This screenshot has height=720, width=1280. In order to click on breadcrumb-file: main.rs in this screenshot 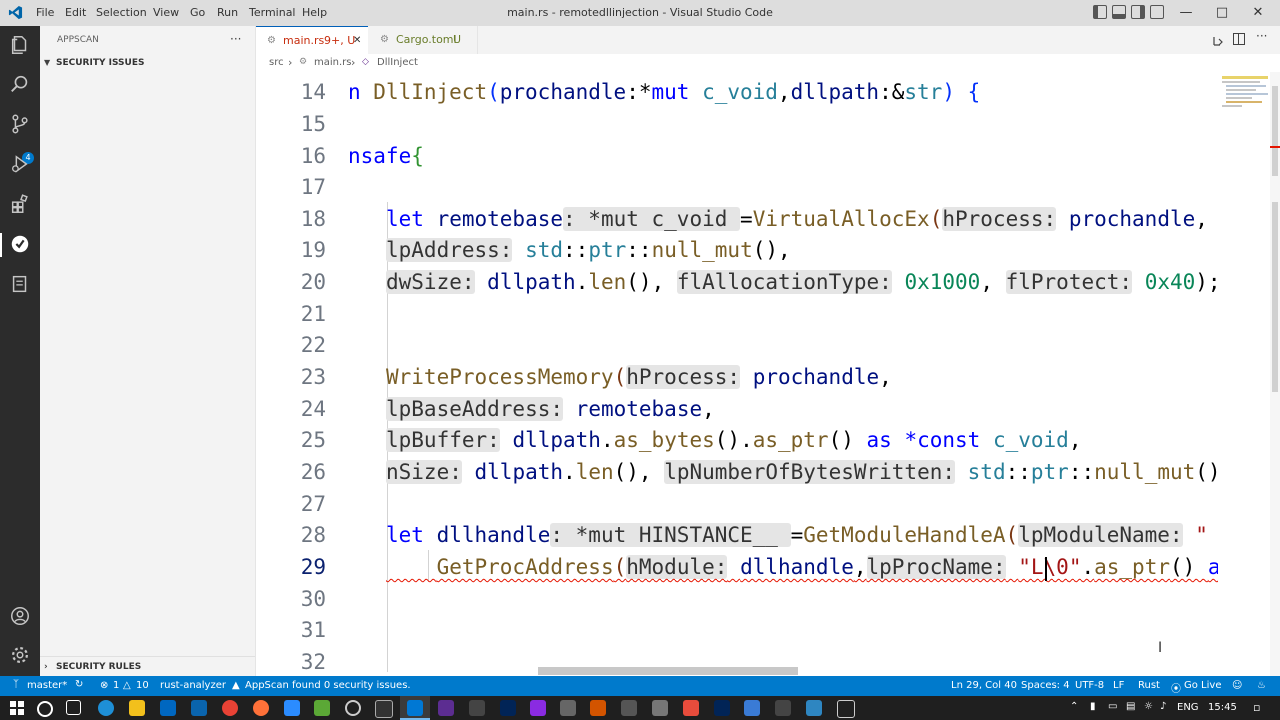, I will do `click(333, 62)`.